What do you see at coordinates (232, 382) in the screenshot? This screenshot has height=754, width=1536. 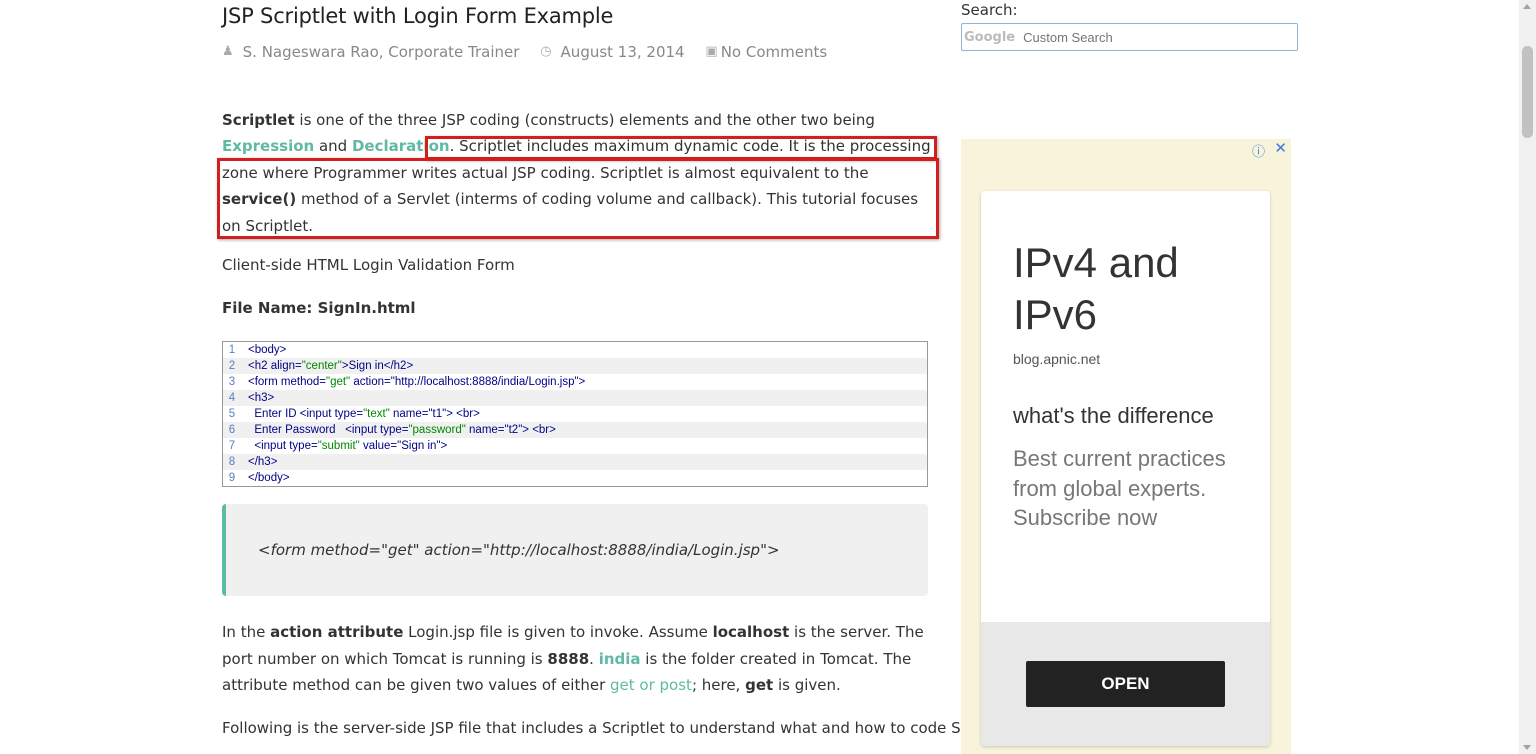 I see `line-number: 3` at bounding box center [232, 382].